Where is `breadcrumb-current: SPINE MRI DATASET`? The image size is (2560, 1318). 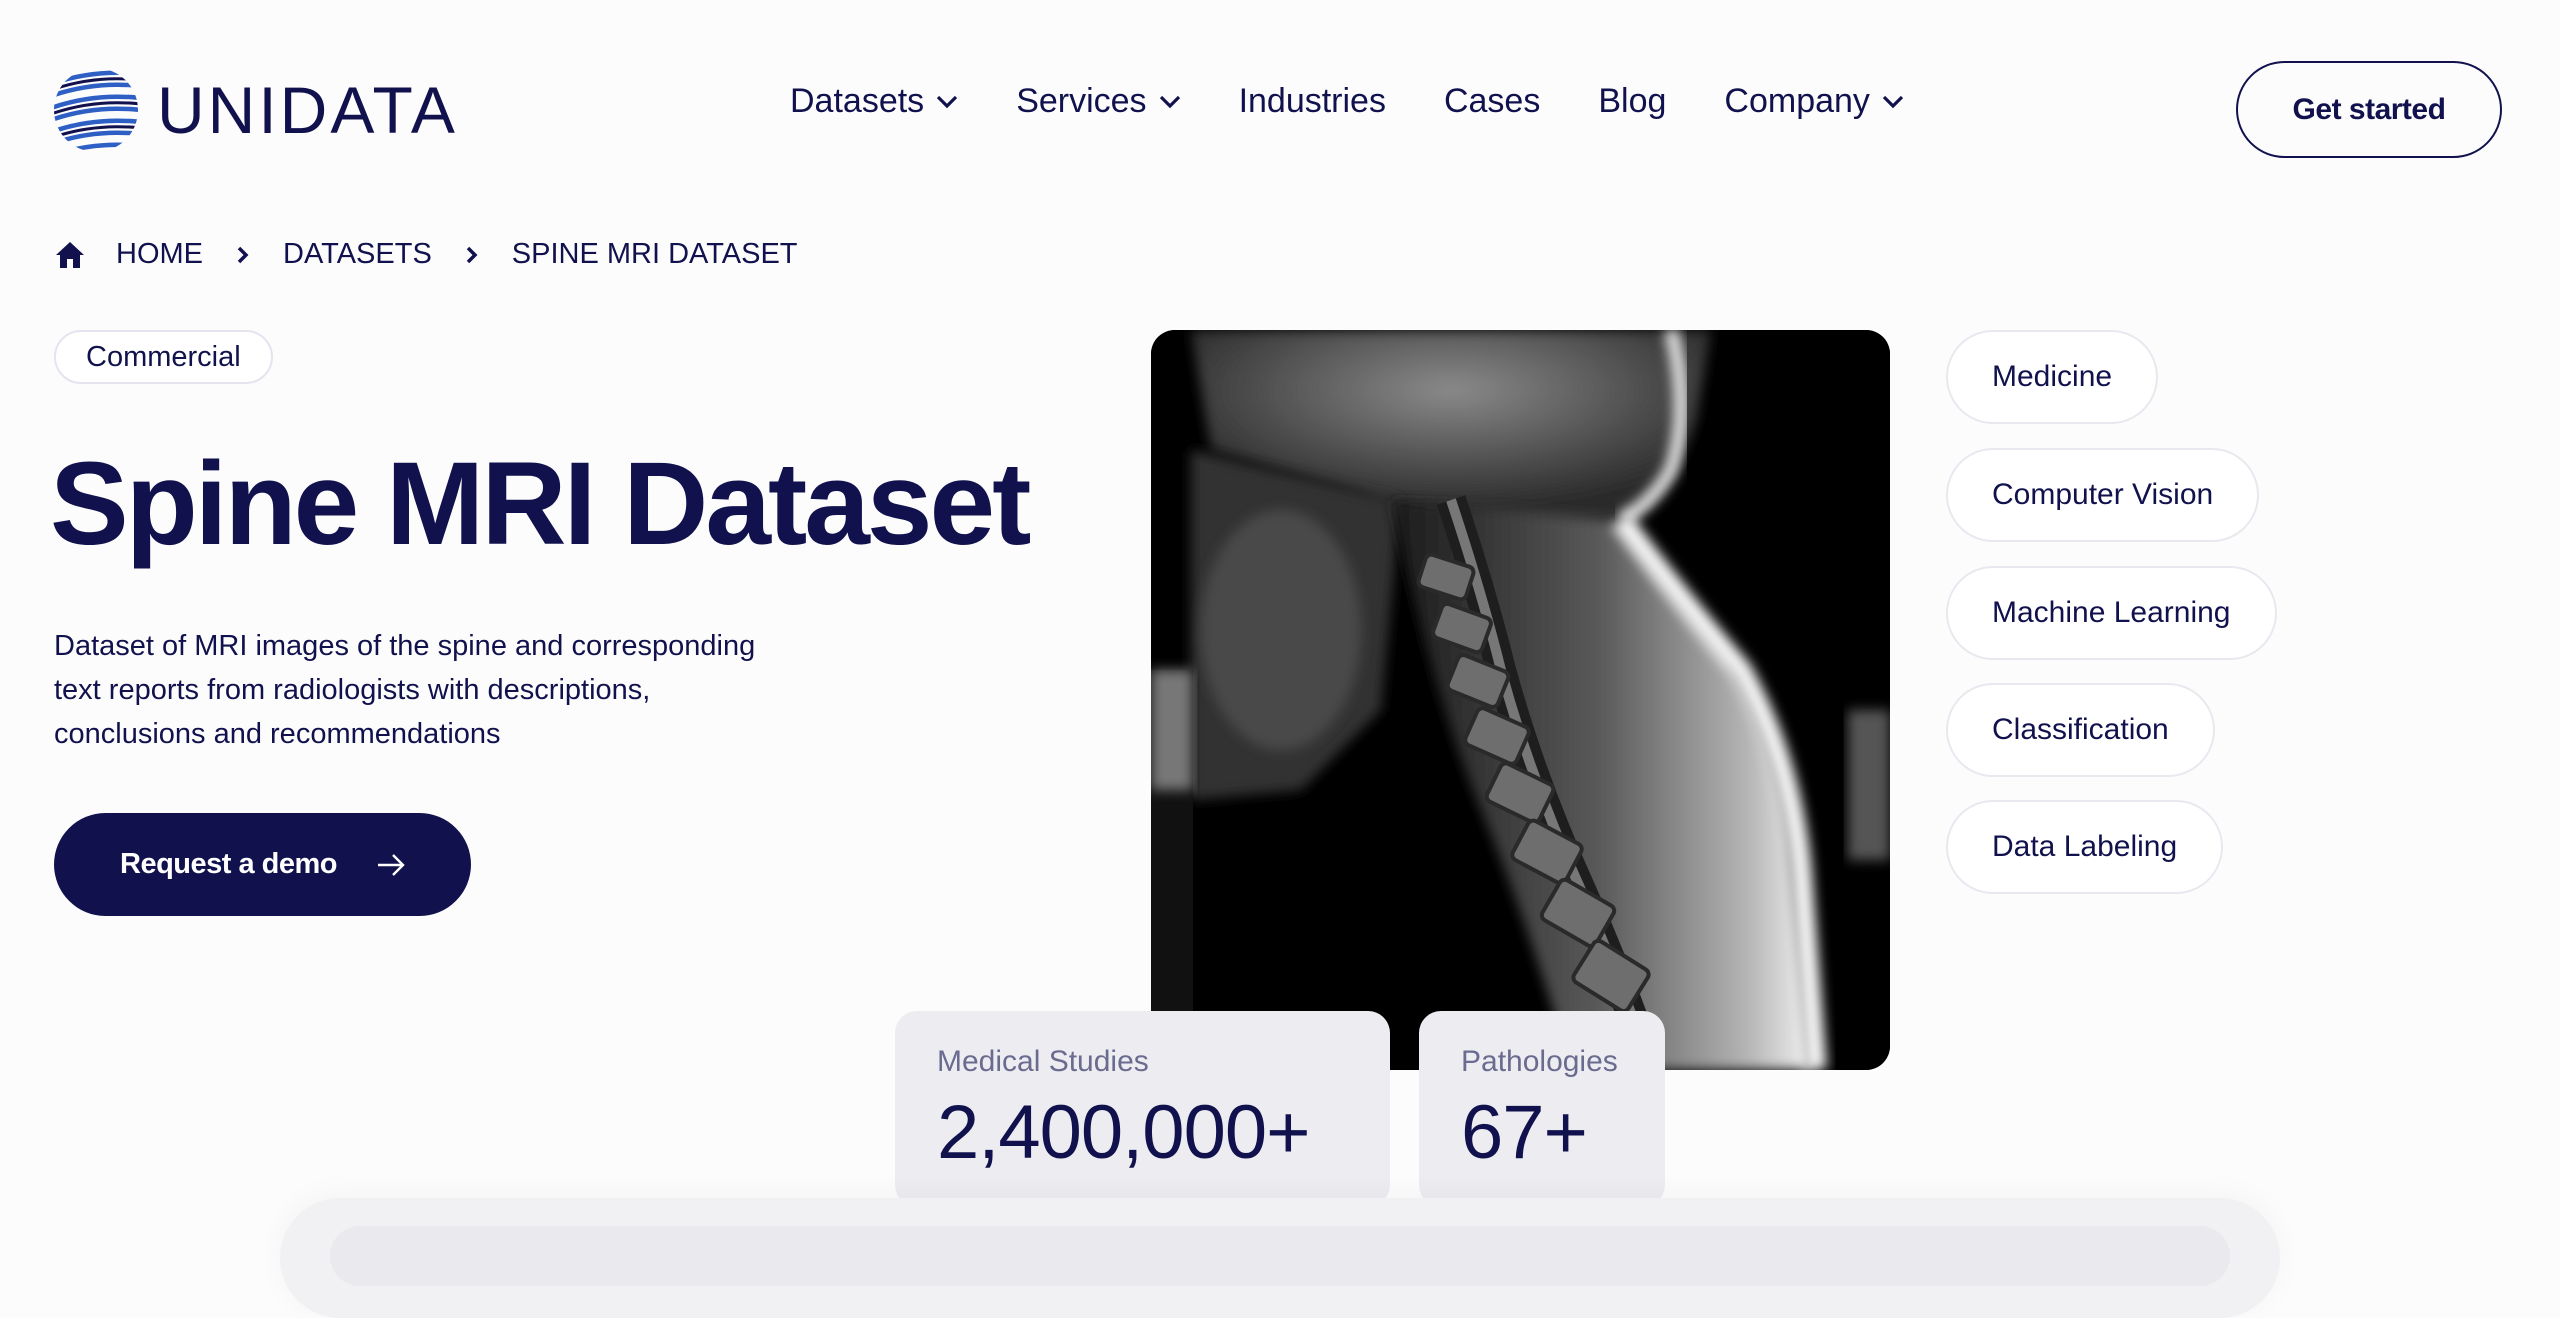 breadcrumb-current: SPINE MRI DATASET is located at coordinates (654, 254).